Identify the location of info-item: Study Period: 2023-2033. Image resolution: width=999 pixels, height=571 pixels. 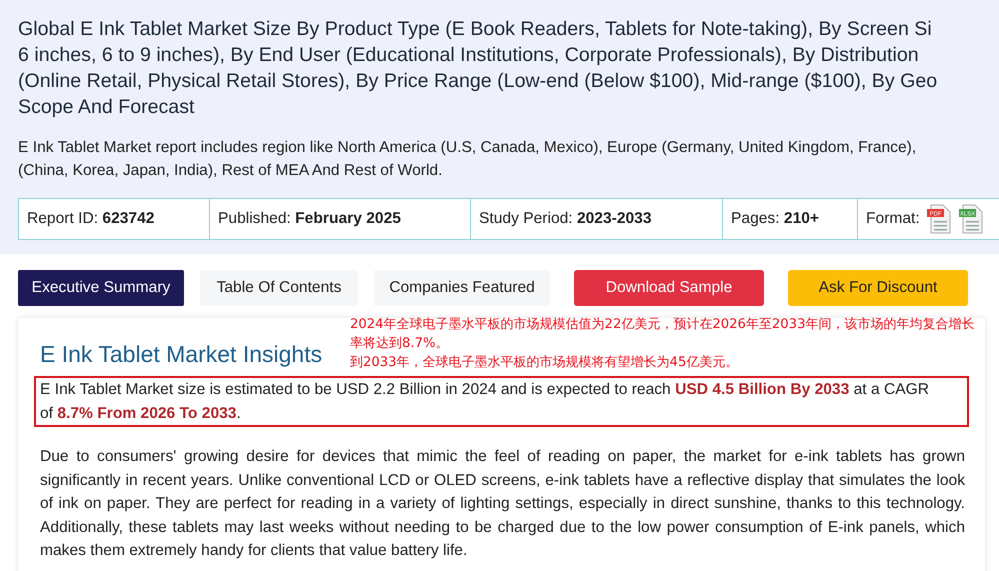
(565, 219).